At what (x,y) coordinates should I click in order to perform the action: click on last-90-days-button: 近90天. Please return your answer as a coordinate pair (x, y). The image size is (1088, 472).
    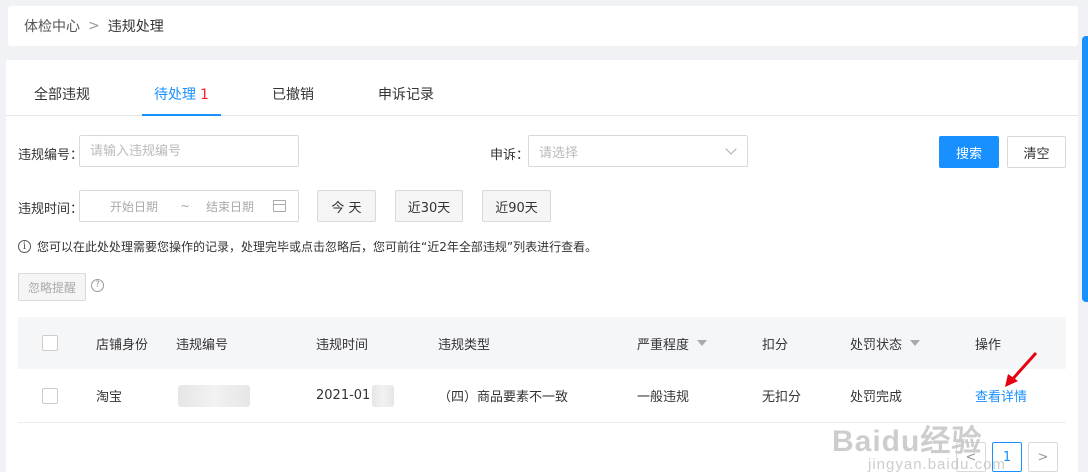
    Looking at the image, I should click on (516, 206).